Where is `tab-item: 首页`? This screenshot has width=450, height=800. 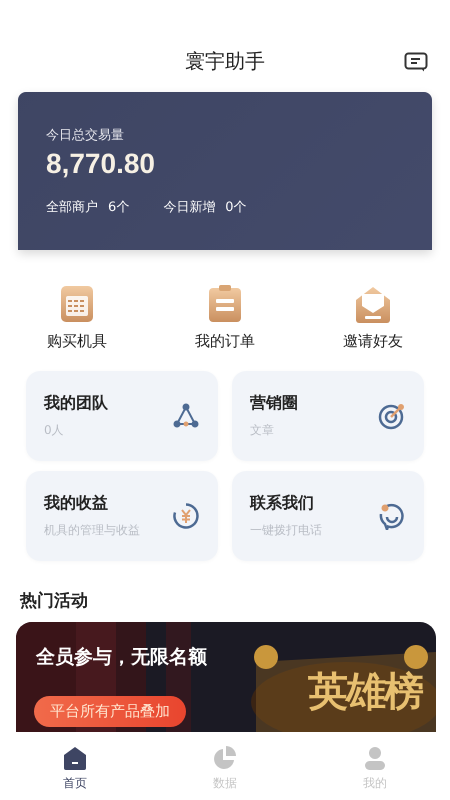
tab-item: 首页 is located at coordinates (75, 768).